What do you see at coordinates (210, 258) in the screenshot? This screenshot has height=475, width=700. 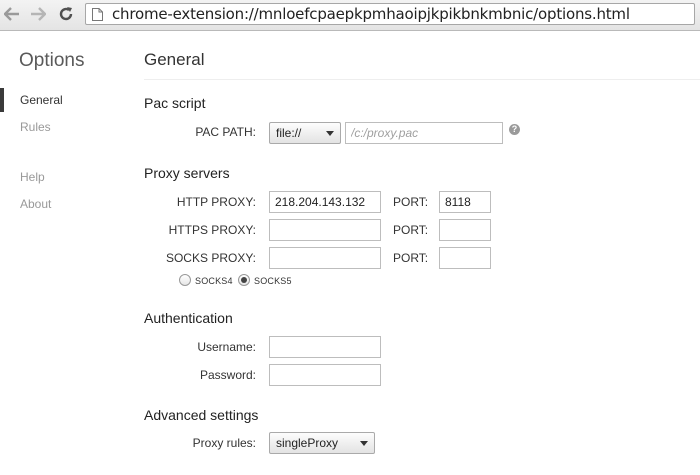 I see `socks-proxy-label: SOCKS PROXY:` at bounding box center [210, 258].